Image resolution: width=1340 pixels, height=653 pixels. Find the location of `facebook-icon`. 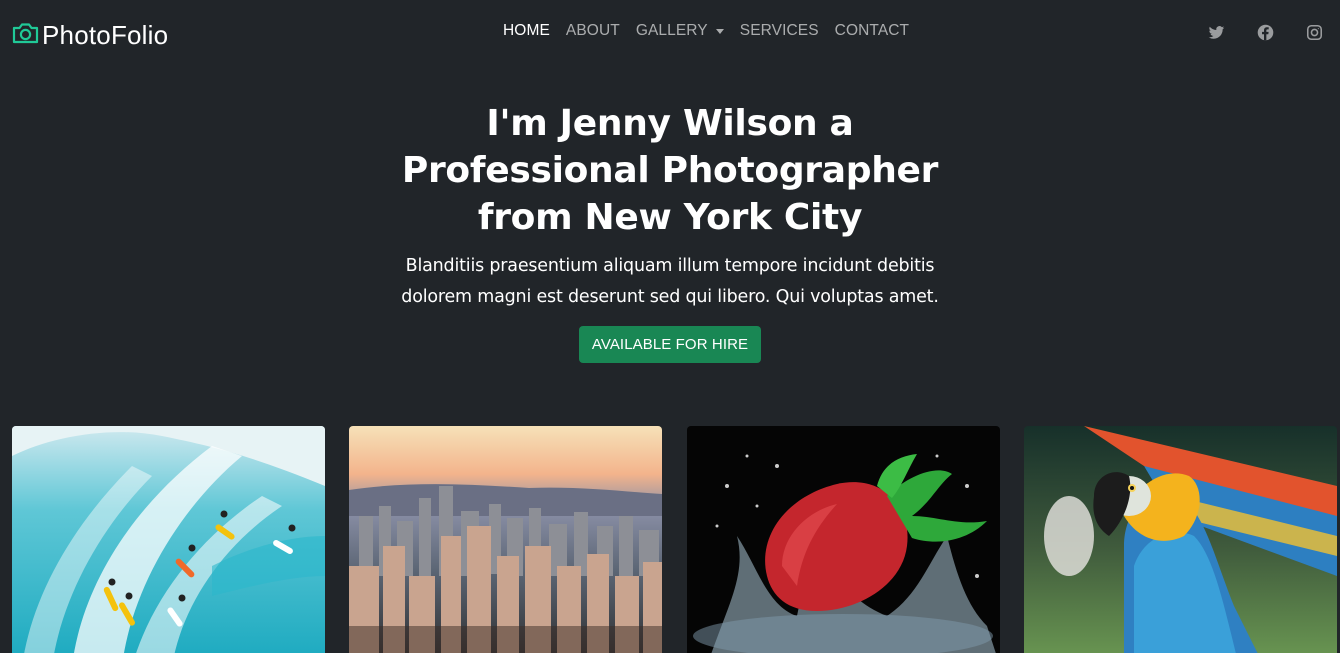

facebook-icon is located at coordinates (1265, 32).